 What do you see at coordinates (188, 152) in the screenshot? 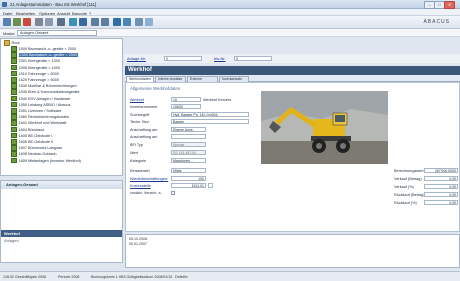
I see `wert-input: SS 151.457.00` at bounding box center [188, 152].